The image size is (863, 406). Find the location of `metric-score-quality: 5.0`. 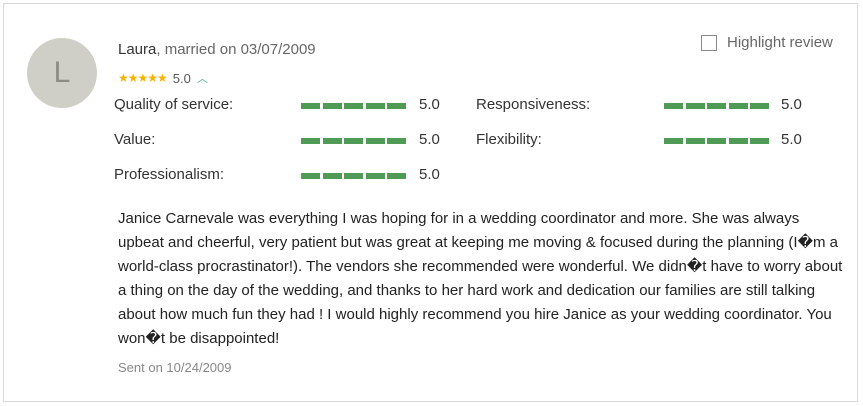

metric-score-quality: 5.0 is located at coordinates (429, 104).